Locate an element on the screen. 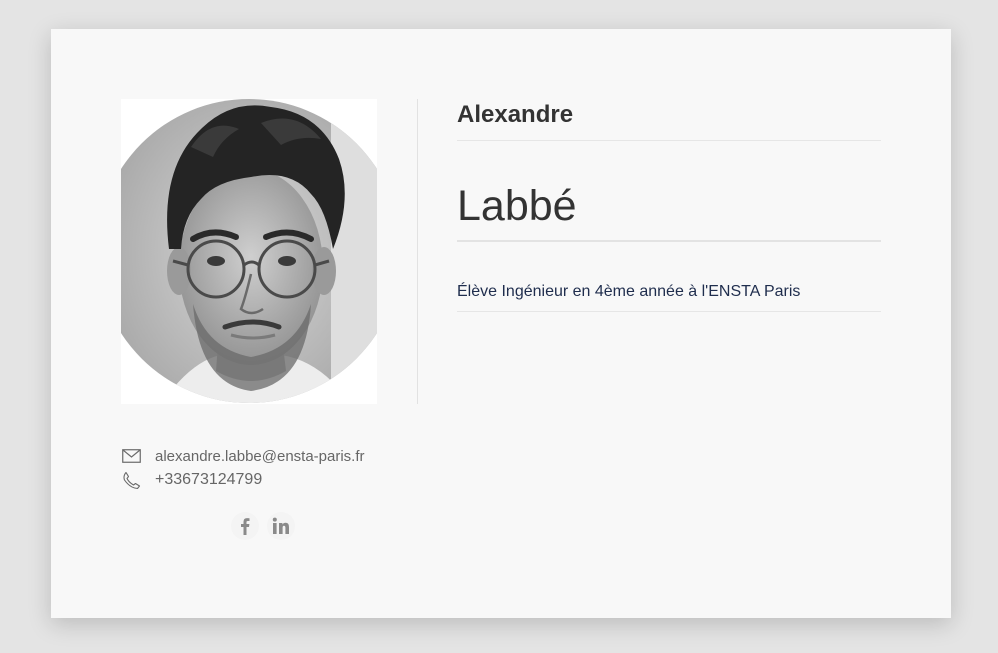 The height and width of the screenshot is (653, 998). email-link: alexandre.labbe@ensta-paris.fr is located at coordinates (260, 456).